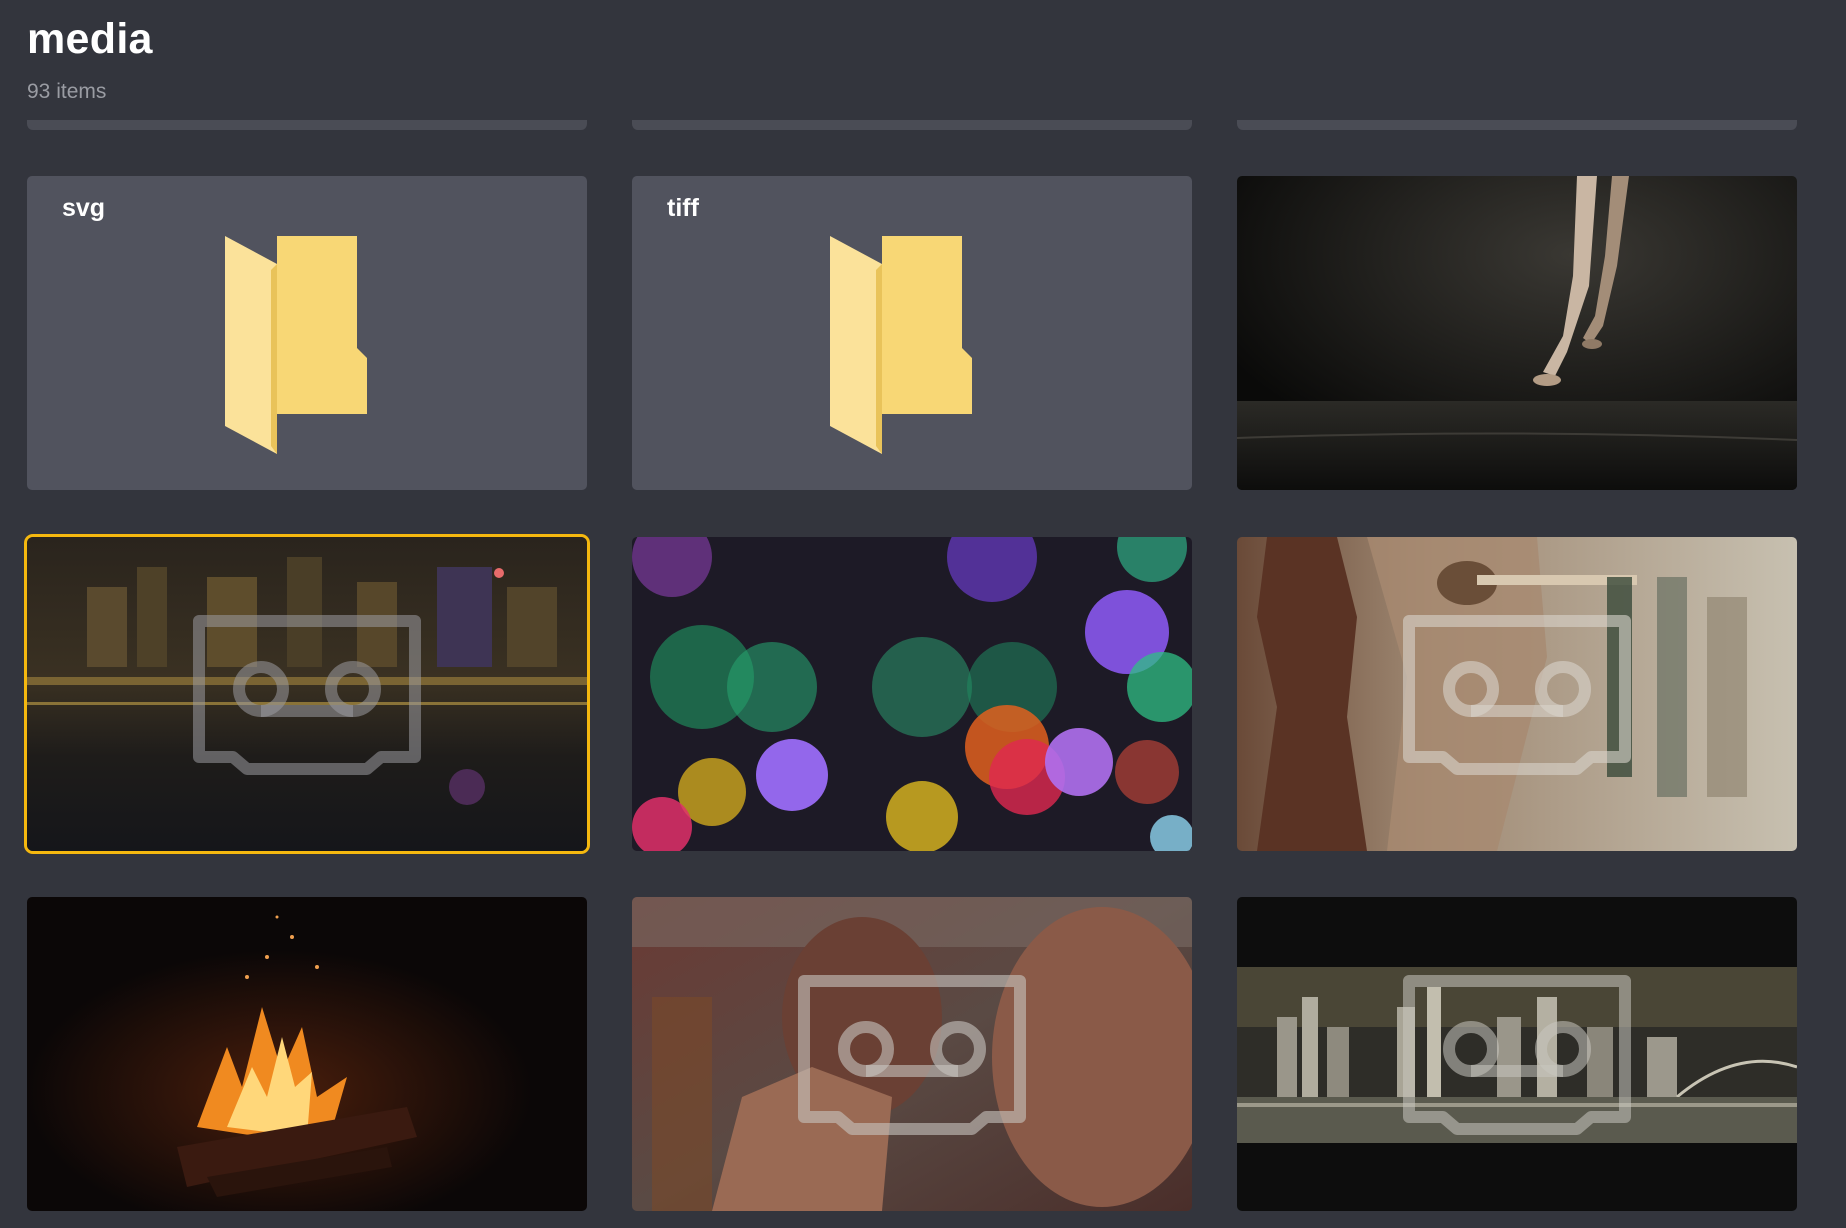 The width and height of the screenshot is (1846, 1228). Describe the element at coordinates (90, 39) in the screenshot. I see `page-title: media` at that location.